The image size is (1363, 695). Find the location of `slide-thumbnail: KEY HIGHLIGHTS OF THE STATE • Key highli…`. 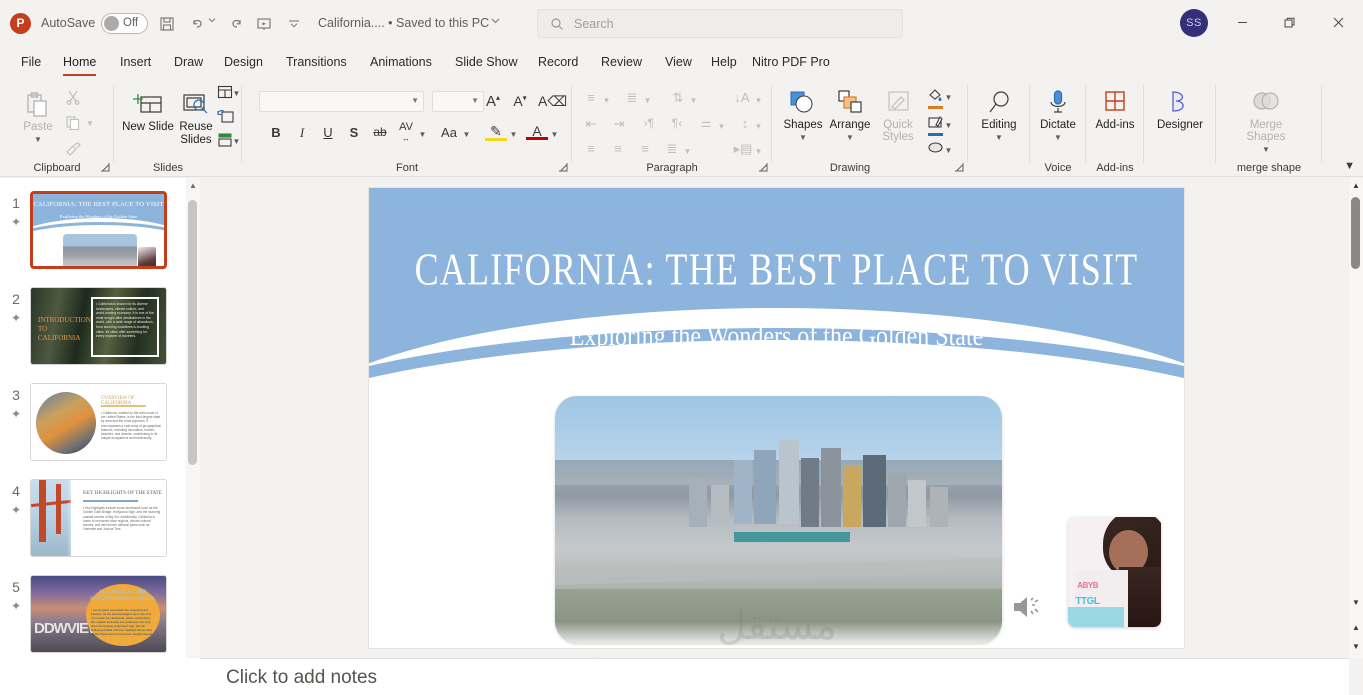

slide-thumbnail: KEY HIGHLIGHTS OF THE STATE • Key highli… is located at coordinates (98, 518).